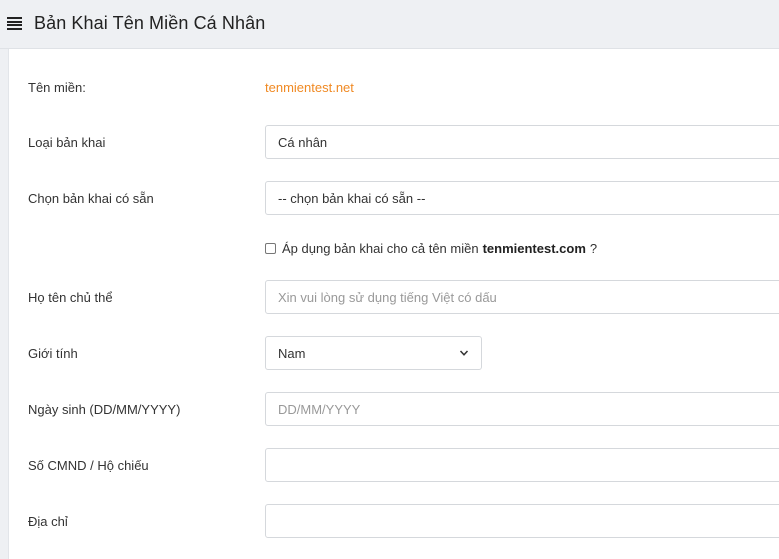 This screenshot has width=779, height=559. What do you see at coordinates (91, 198) in the screenshot?
I see `existing-declaration-label: Chọn bản khai có sẵn` at bounding box center [91, 198].